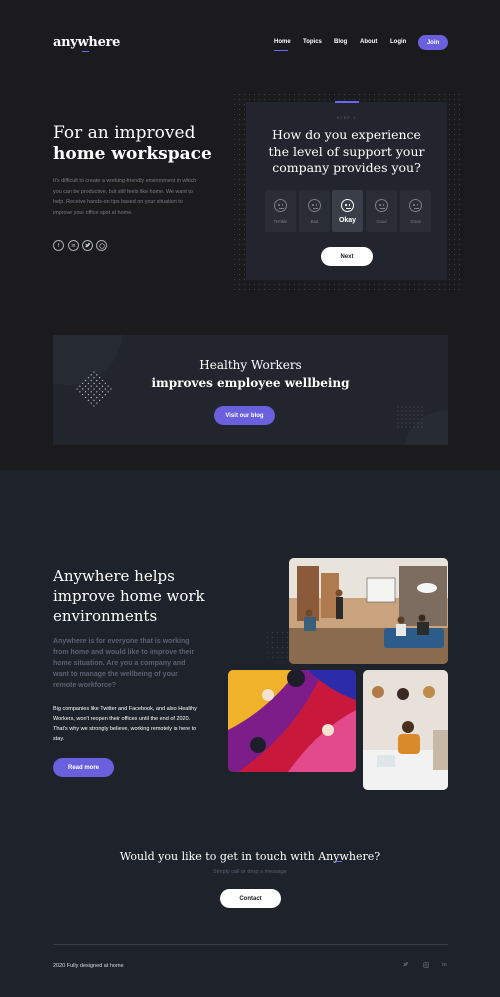  Describe the element at coordinates (339, 861) in the screenshot. I see `contact-accent` at that location.